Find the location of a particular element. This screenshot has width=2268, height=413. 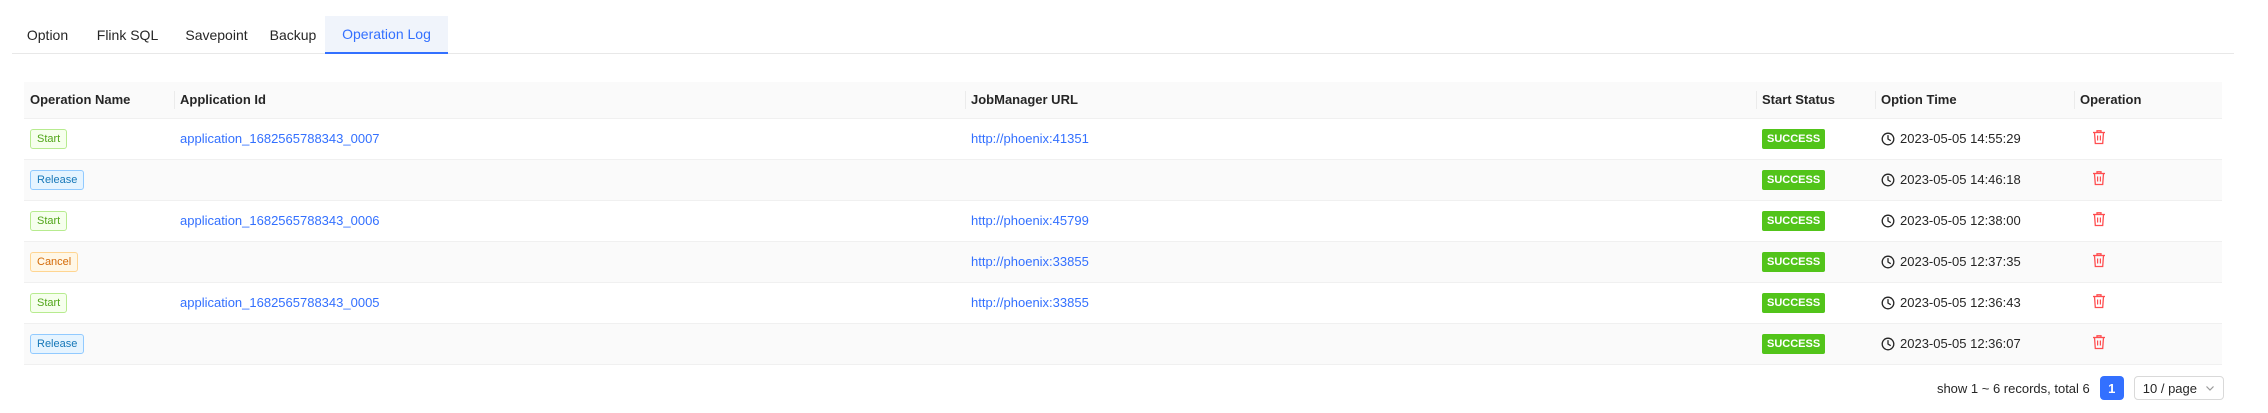

tab-backup: Backup is located at coordinates (293, 34).